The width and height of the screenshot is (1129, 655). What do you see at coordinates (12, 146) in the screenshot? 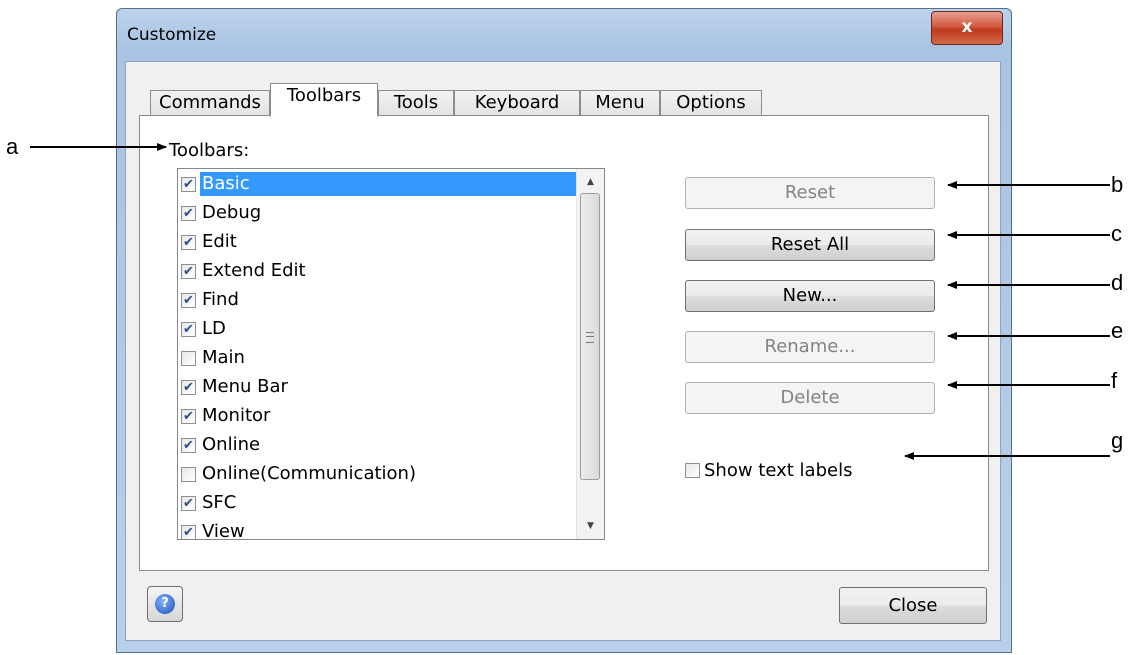
I see `annotation-a: a` at bounding box center [12, 146].